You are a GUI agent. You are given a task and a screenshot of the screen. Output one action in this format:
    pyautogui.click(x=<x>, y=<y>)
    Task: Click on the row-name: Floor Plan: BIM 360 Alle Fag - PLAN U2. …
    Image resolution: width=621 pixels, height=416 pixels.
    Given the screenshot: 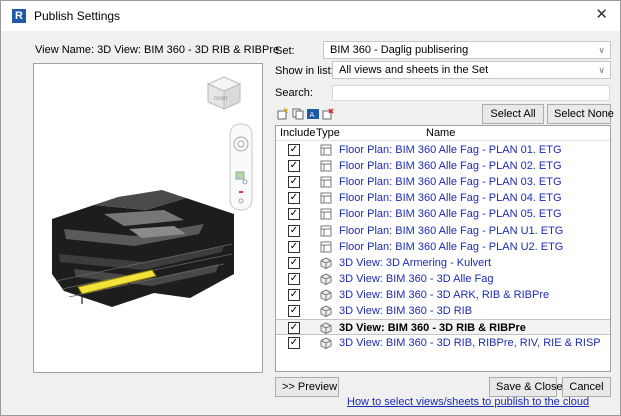 What is the action you would take?
    pyautogui.click(x=451, y=246)
    